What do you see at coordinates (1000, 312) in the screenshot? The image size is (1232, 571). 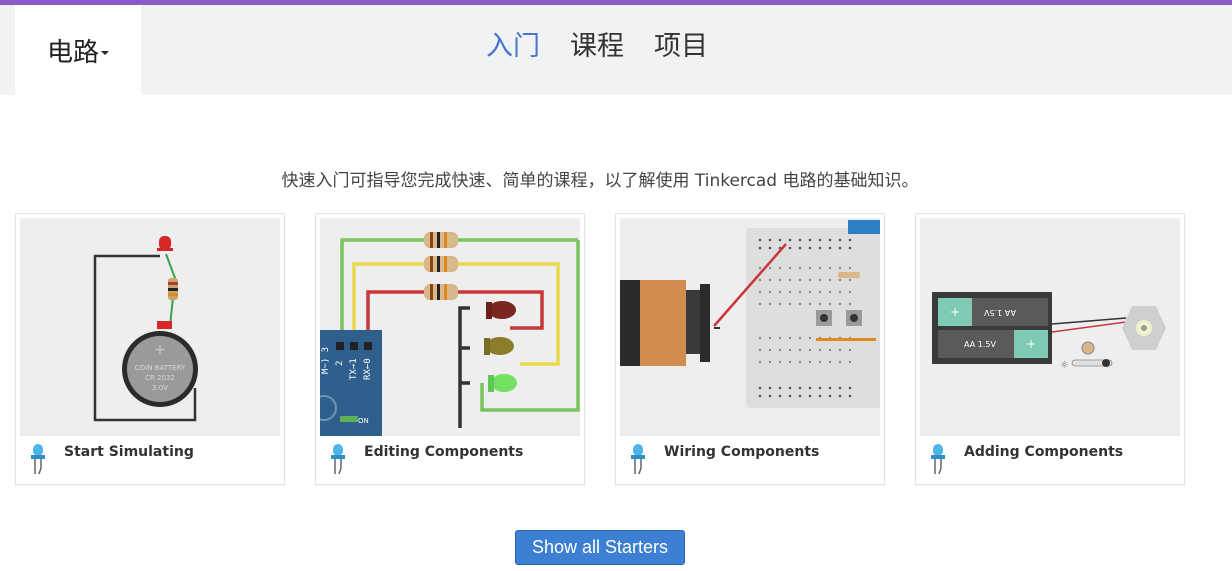 I see `battery-label-top: AA 1.5V` at bounding box center [1000, 312].